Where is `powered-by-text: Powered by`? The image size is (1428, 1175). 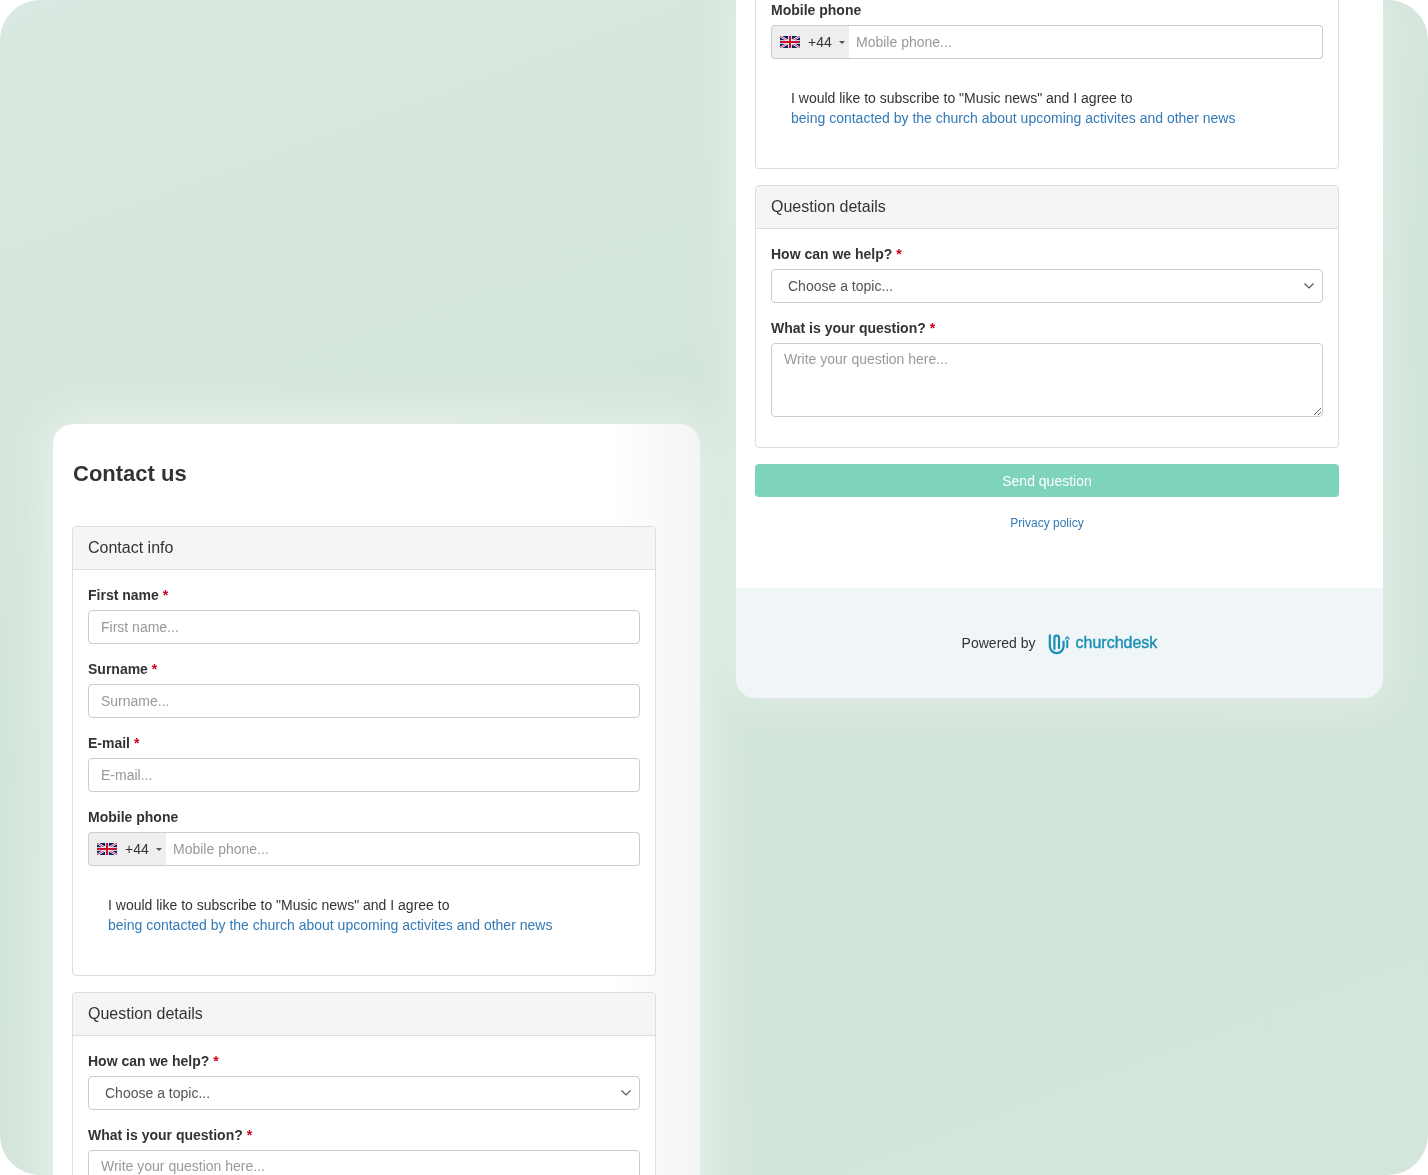
powered-by-text: Powered by is located at coordinates (998, 643).